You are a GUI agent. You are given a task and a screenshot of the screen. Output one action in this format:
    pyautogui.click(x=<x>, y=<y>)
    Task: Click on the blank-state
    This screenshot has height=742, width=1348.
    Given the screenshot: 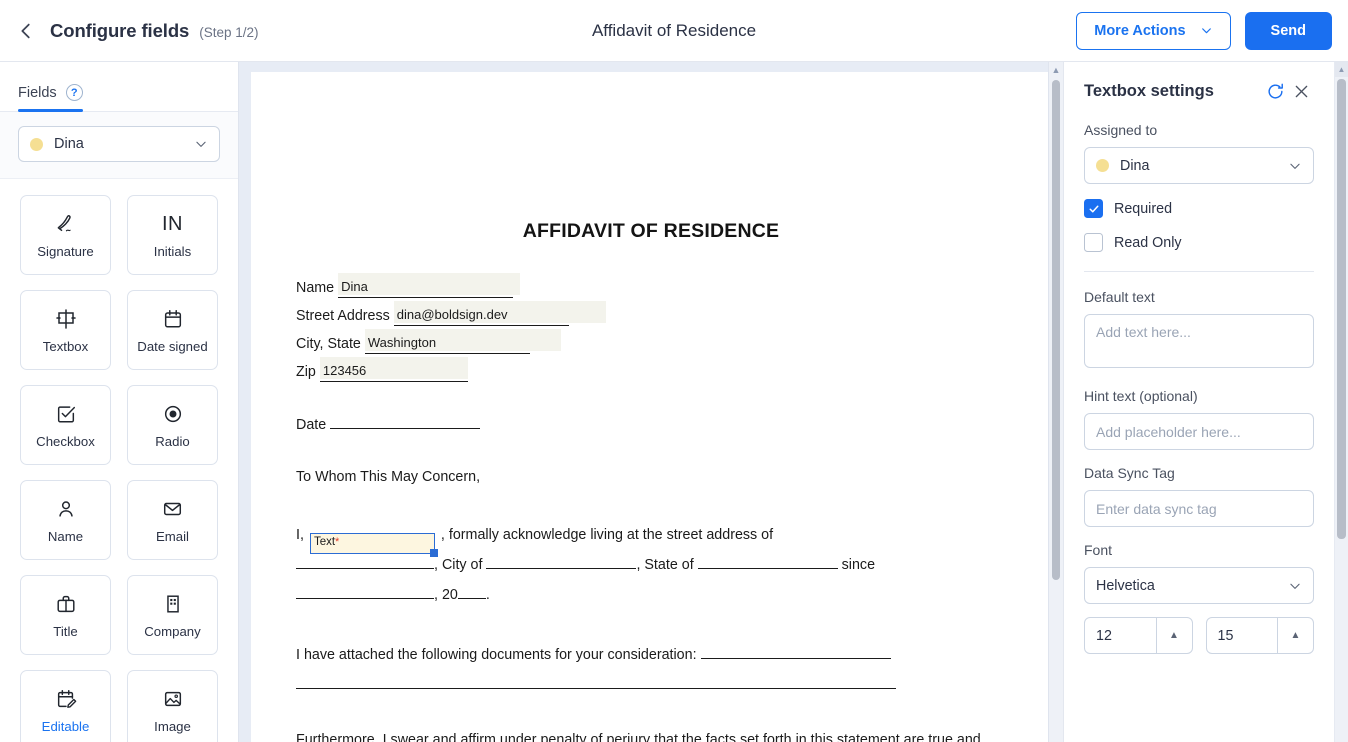 What is the action you would take?
    pyautogui.click(x=767, y=560)
    